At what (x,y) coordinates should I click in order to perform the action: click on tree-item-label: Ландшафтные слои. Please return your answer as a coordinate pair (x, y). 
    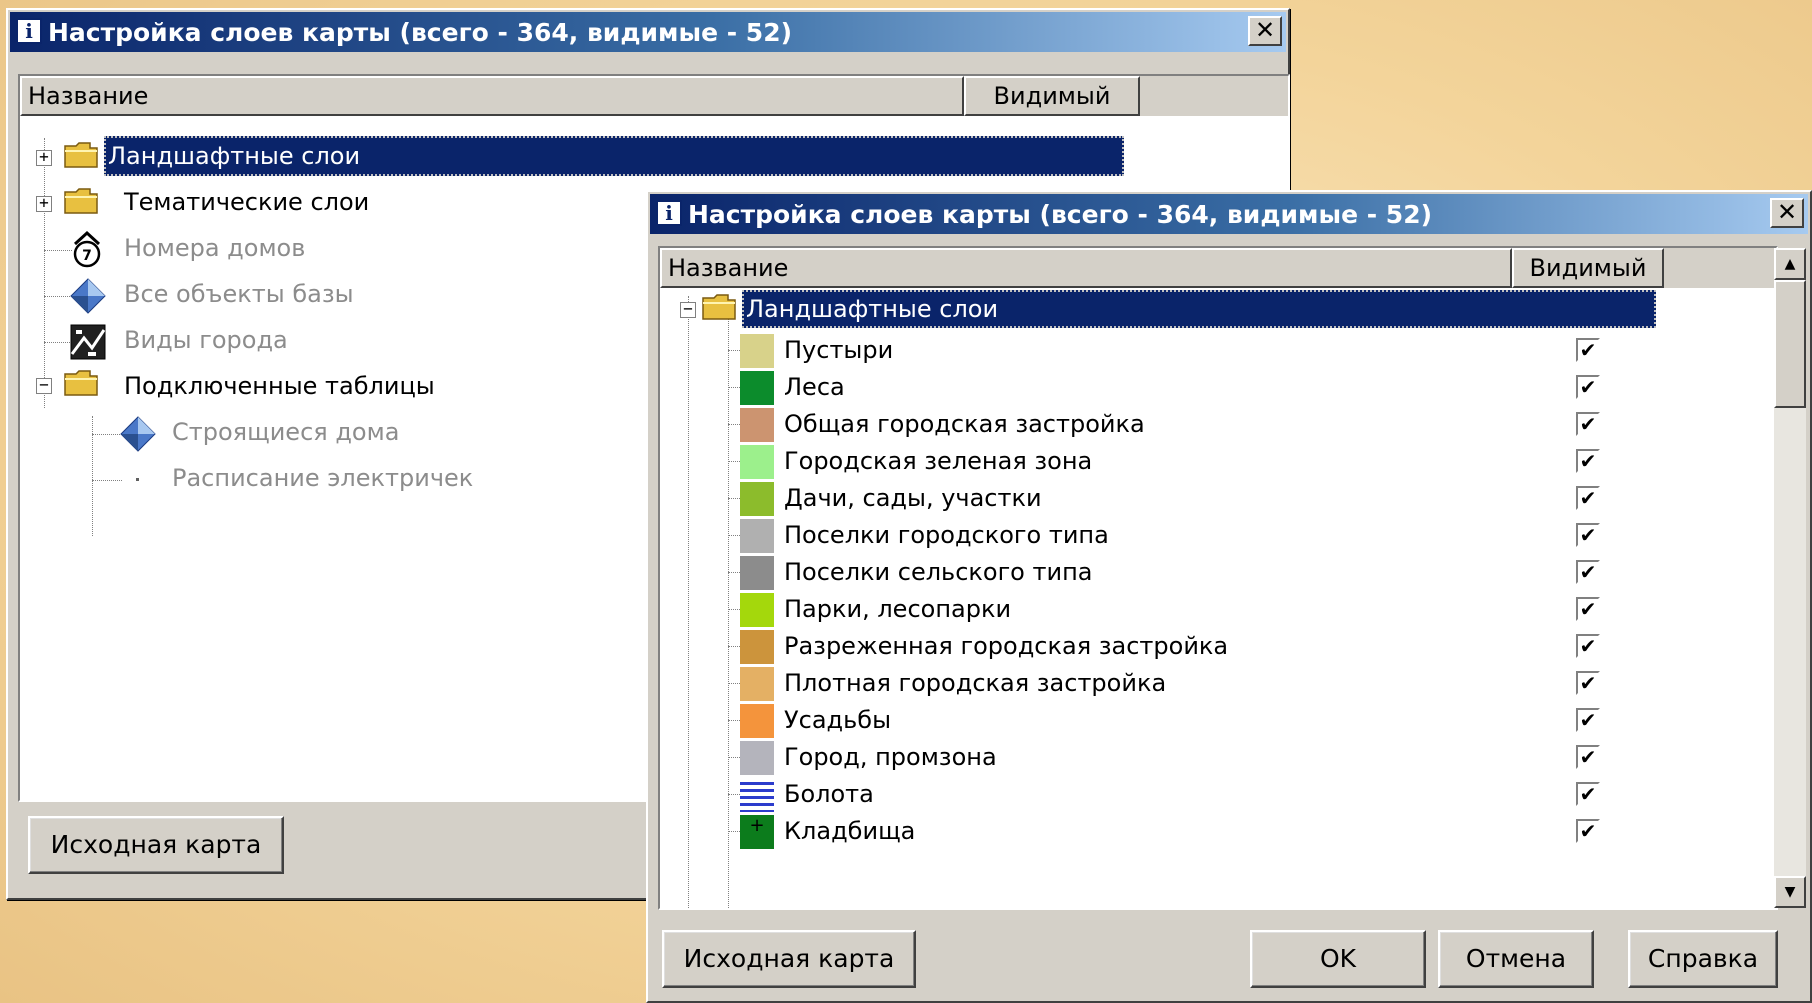
    Looking at the image, I should click on (614, 156).